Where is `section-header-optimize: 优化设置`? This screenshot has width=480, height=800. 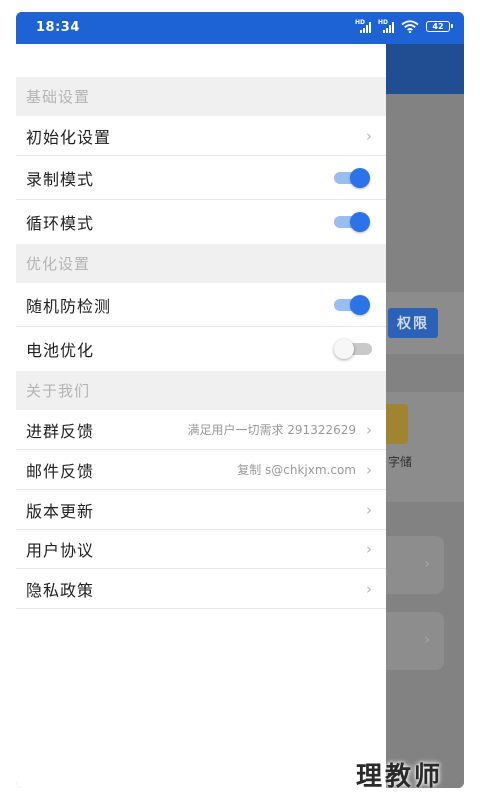 section-header-optimize: 优化设置 is located at coordinates (201, 263).